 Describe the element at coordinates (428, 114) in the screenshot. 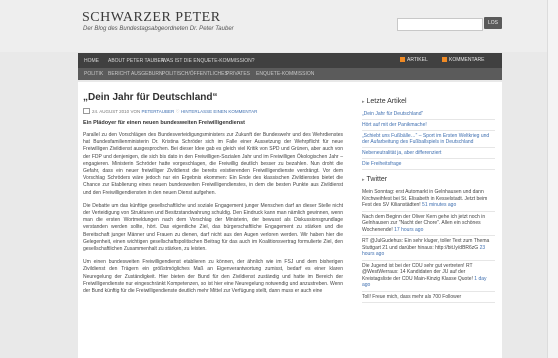

I see `latest-article-link: „Dein Jahr für Deutschland“` at that location.